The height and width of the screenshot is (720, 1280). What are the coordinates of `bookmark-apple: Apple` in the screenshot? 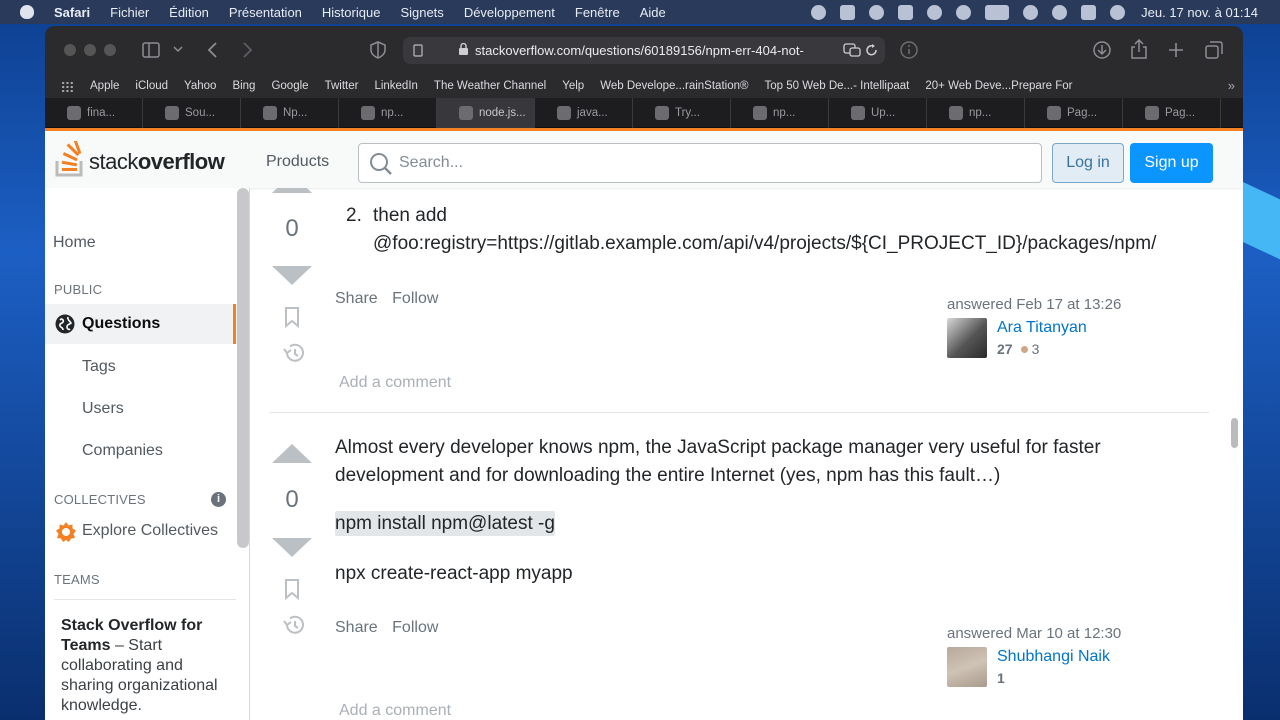 It's located at (104, 86).